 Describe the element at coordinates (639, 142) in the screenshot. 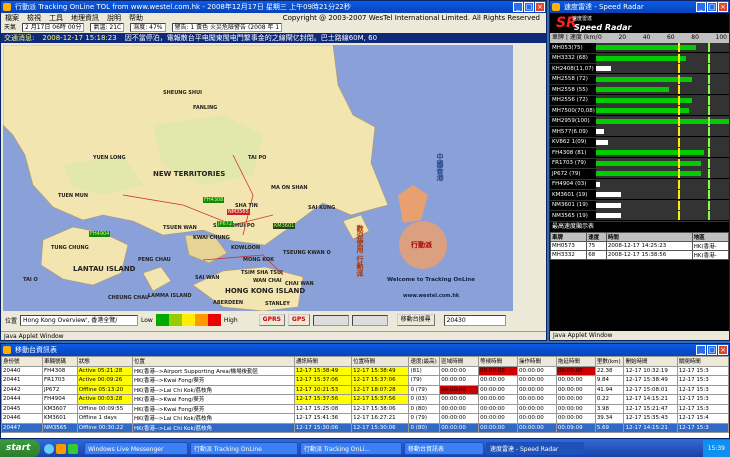

I see `radar-row: KV862 1(09)` at that location.